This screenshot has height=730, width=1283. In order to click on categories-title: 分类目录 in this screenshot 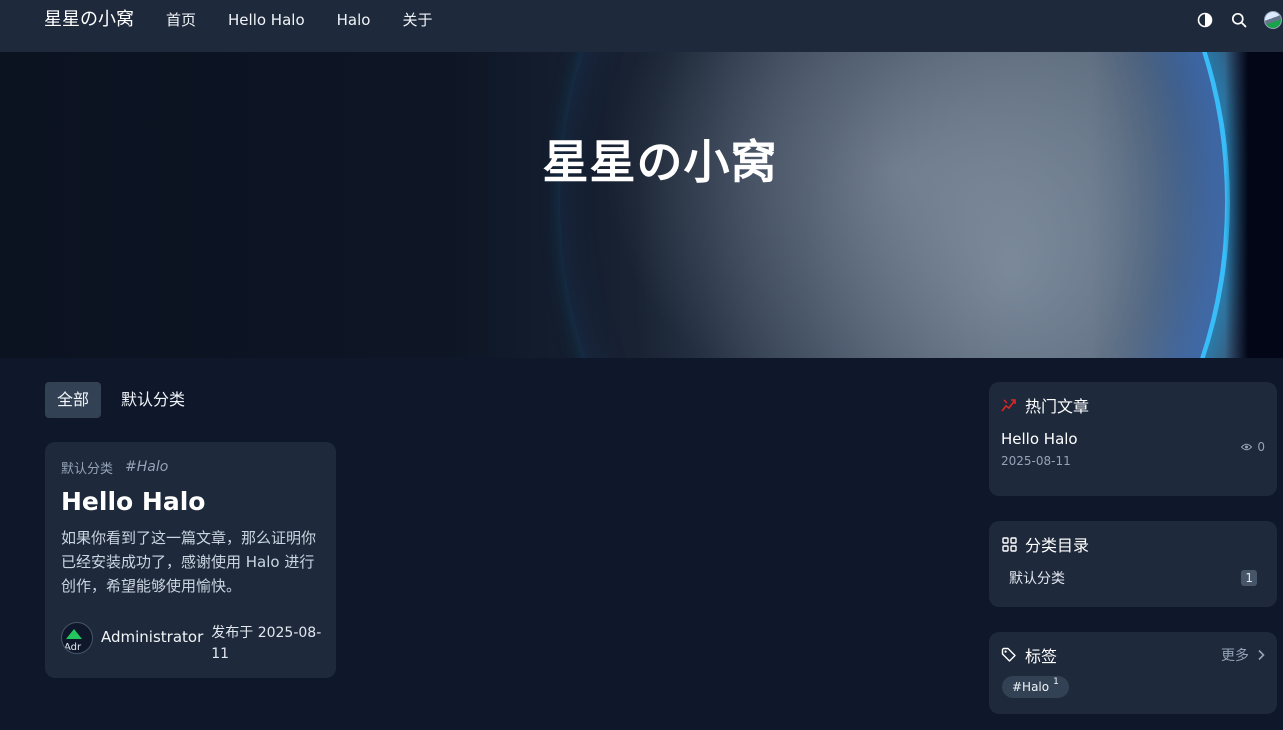, I will do `click(1057, 545)`.